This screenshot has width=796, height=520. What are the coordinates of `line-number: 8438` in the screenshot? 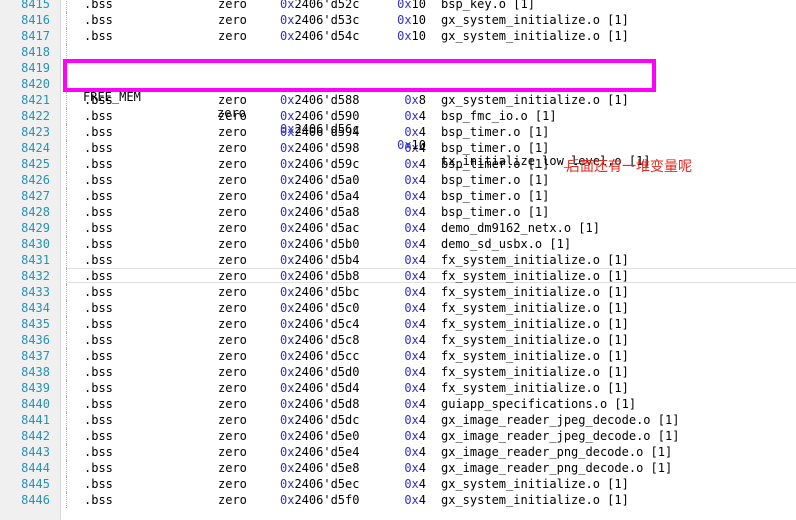 It's located at (35, 372).